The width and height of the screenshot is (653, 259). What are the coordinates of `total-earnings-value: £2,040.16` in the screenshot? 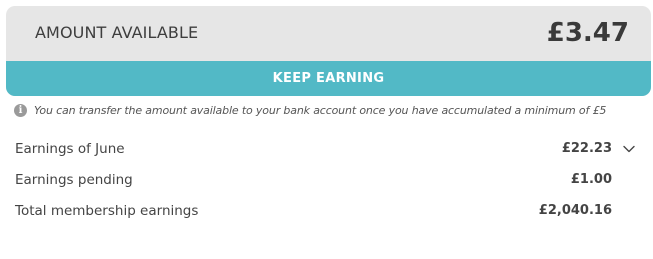 It's located at (575, 210).